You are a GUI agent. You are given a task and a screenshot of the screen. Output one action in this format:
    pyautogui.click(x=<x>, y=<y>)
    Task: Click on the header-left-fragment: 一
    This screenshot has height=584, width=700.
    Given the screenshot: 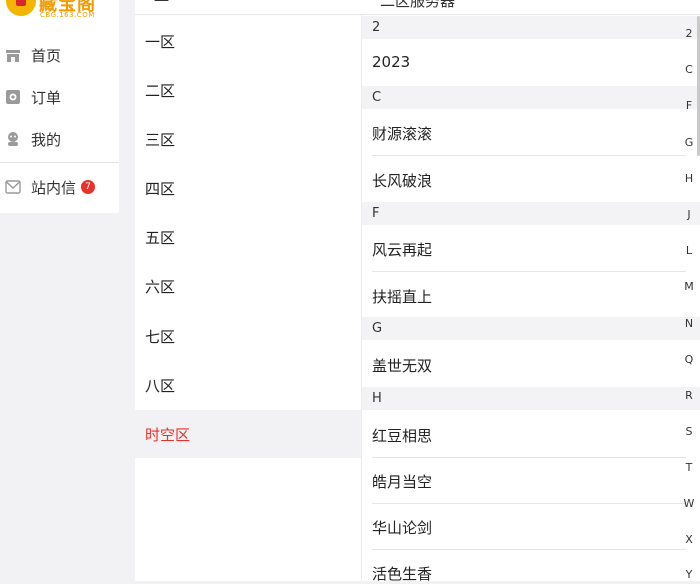 What is the action you would take?
    pyautogui.click(x=162, y=5)
    